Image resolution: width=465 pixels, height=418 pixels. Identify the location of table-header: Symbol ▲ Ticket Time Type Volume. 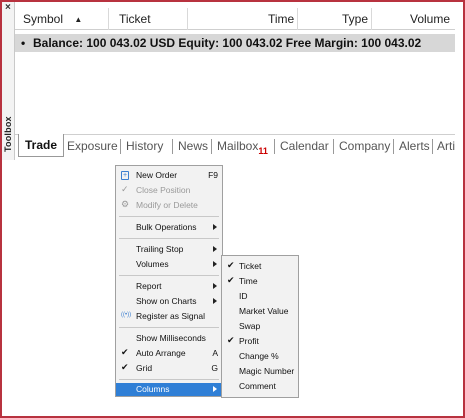
(235, 19).